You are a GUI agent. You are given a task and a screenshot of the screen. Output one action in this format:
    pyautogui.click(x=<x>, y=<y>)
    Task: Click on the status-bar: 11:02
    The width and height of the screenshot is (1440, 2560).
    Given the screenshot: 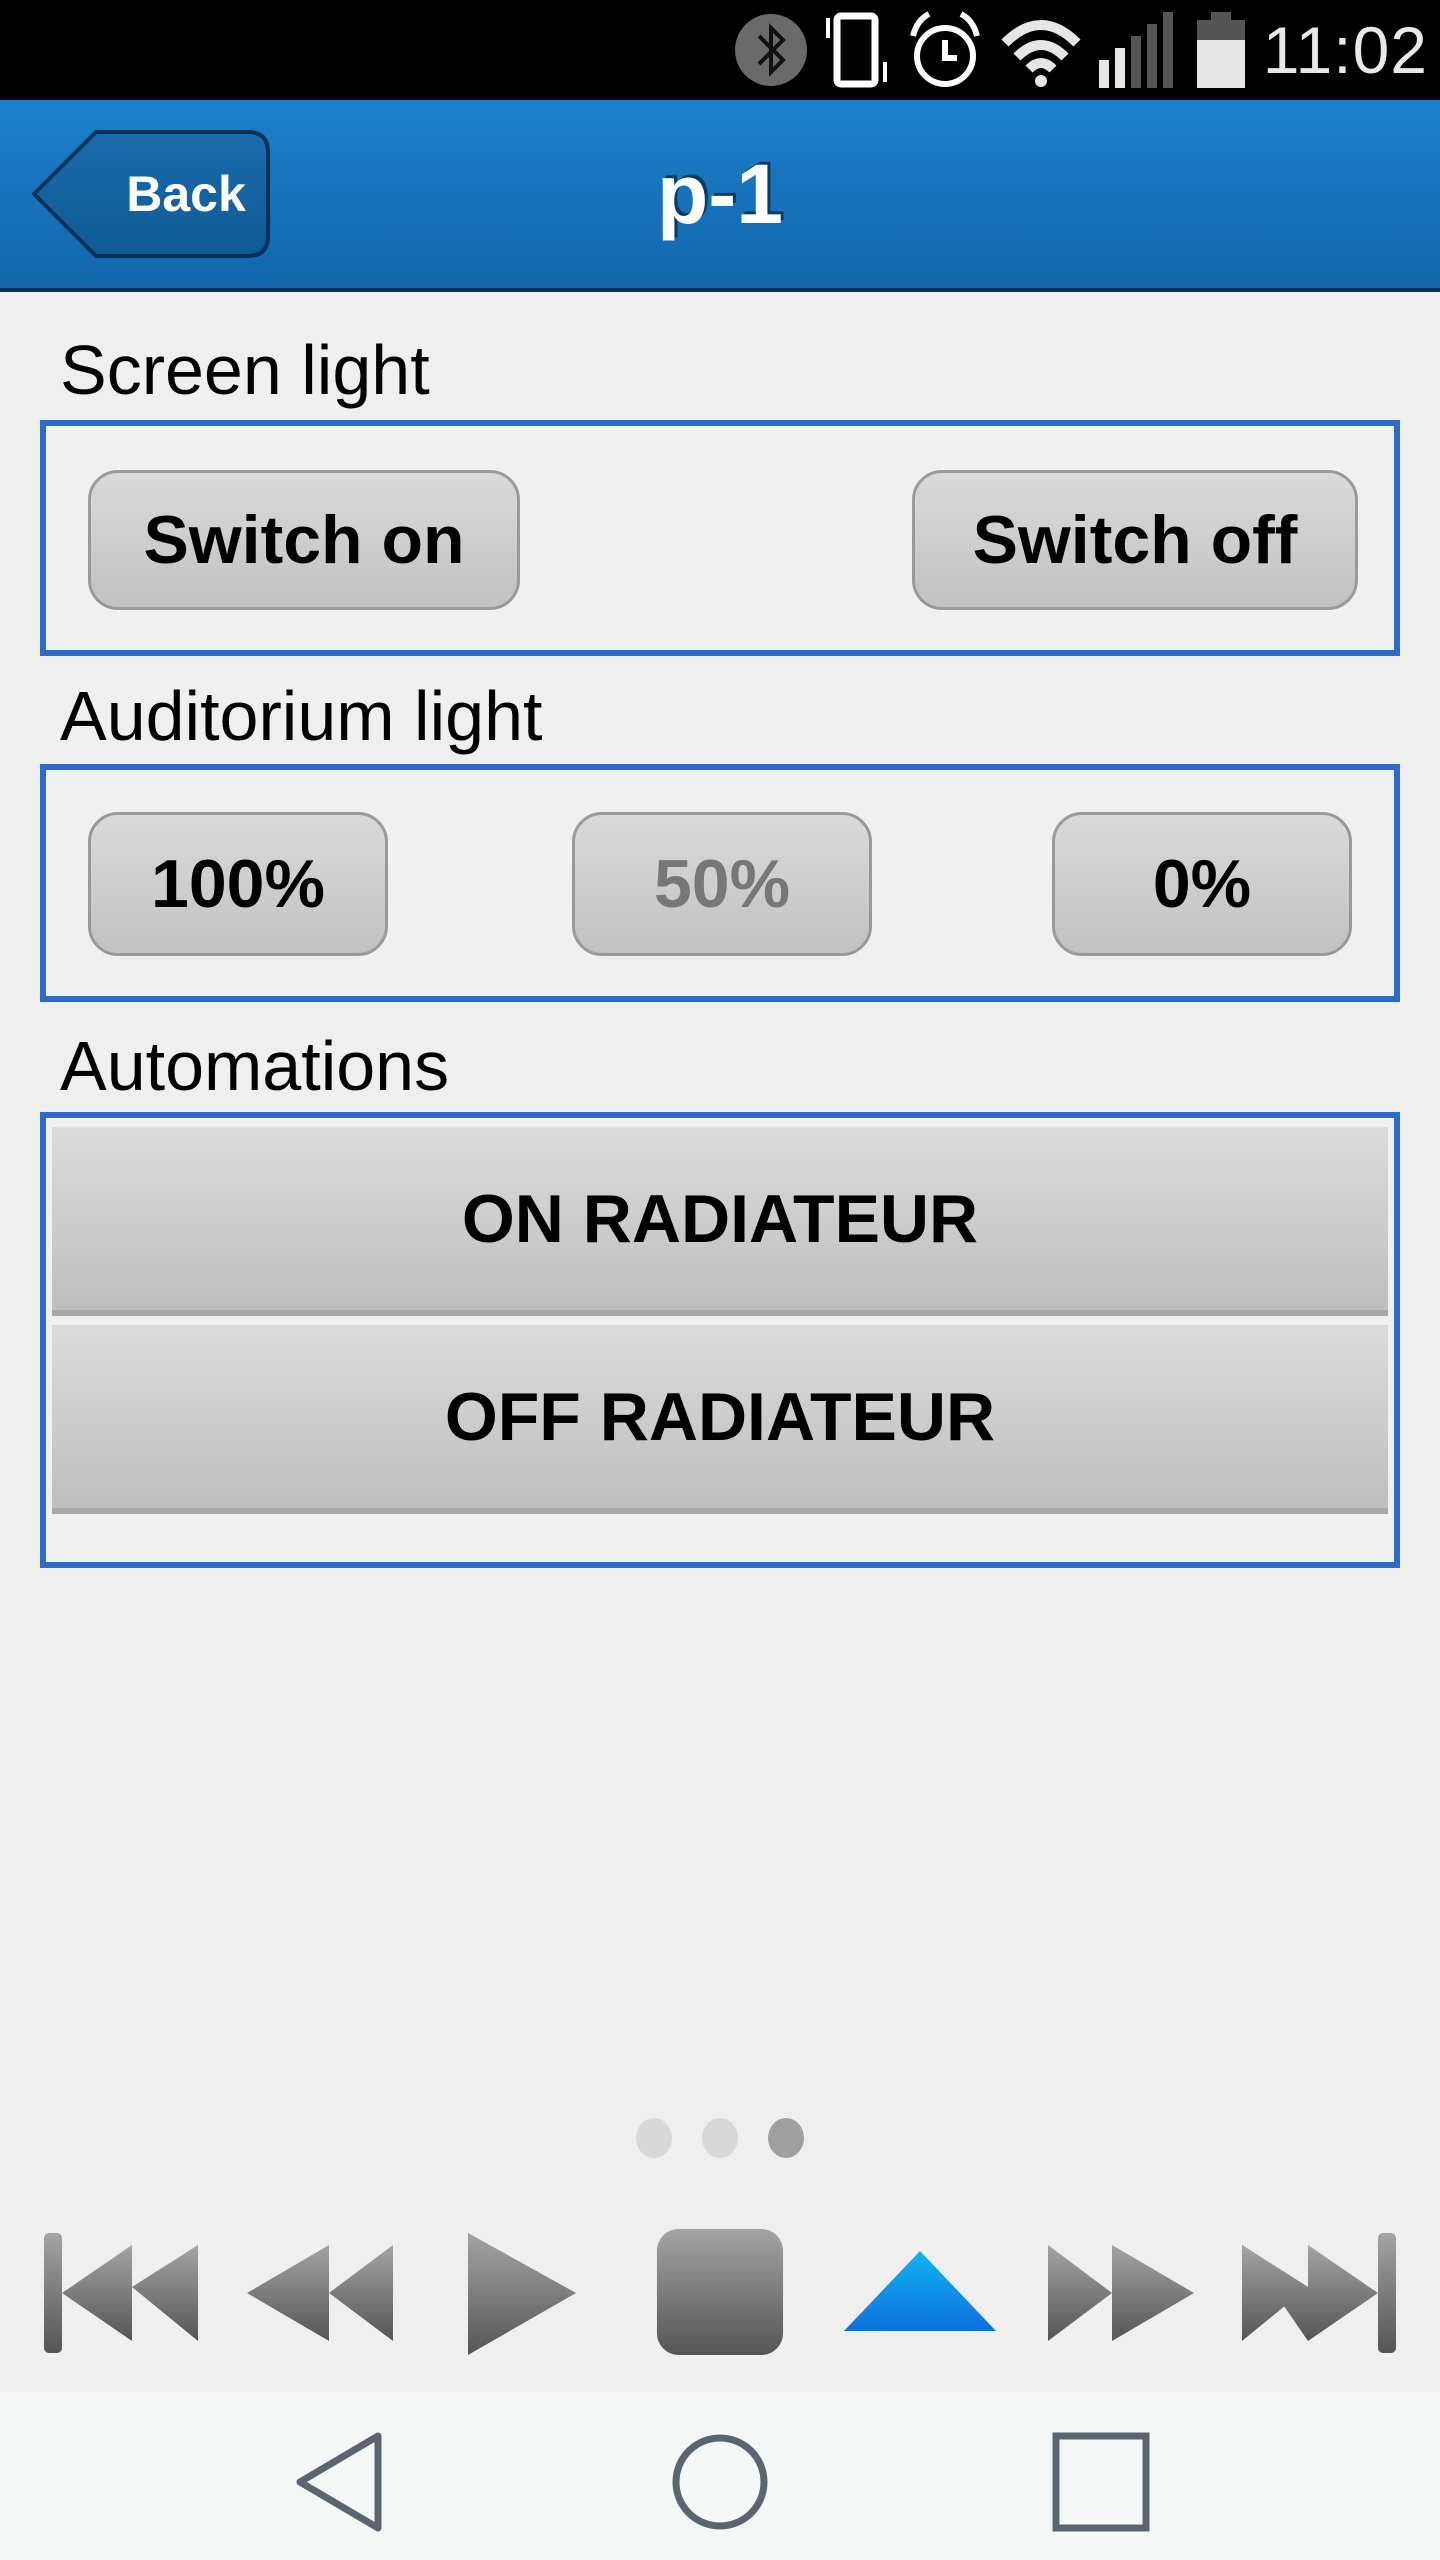 What is the action you would take?
    pyautogui.click(x=720, y=50)
    